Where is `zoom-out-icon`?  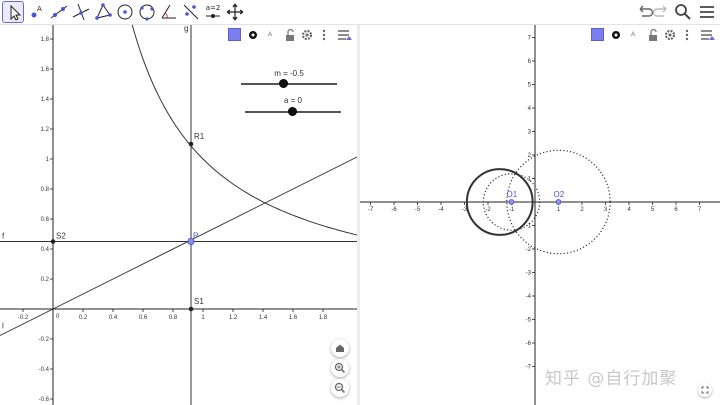 zoom-out-icon is located at coordinates (340, 388).